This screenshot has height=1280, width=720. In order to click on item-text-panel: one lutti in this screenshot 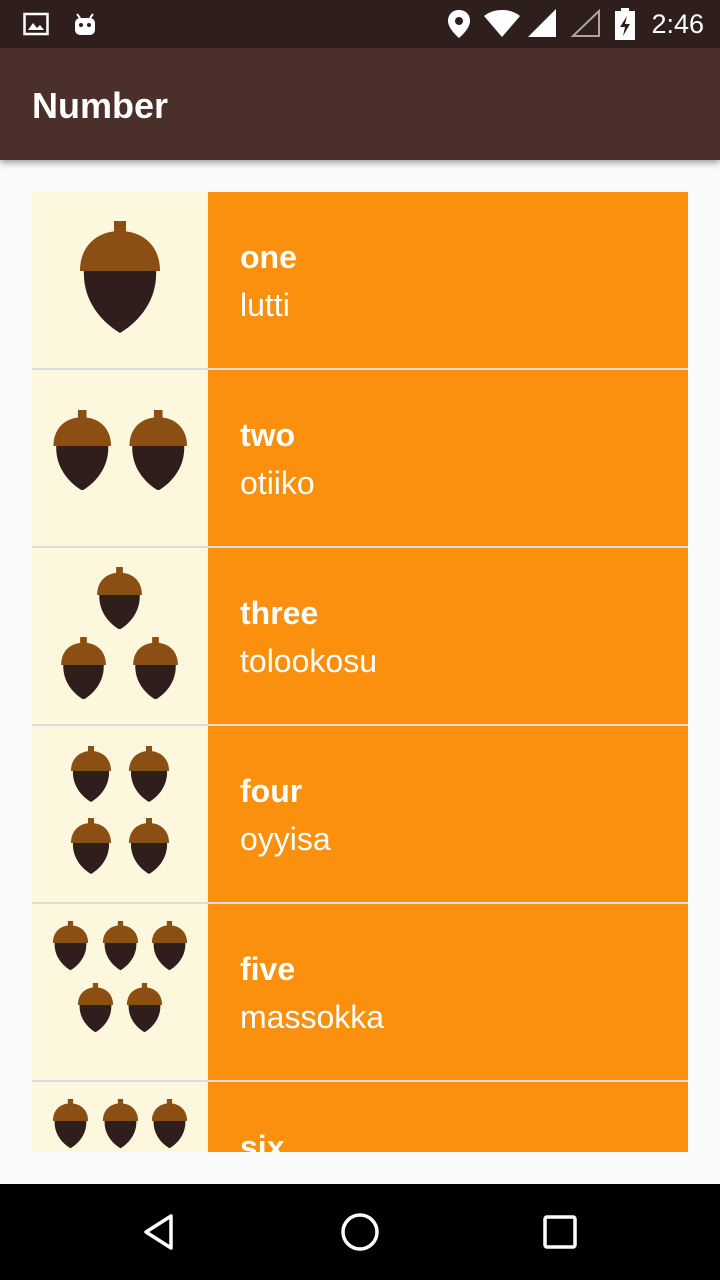, I will do `click(448, 280)`.